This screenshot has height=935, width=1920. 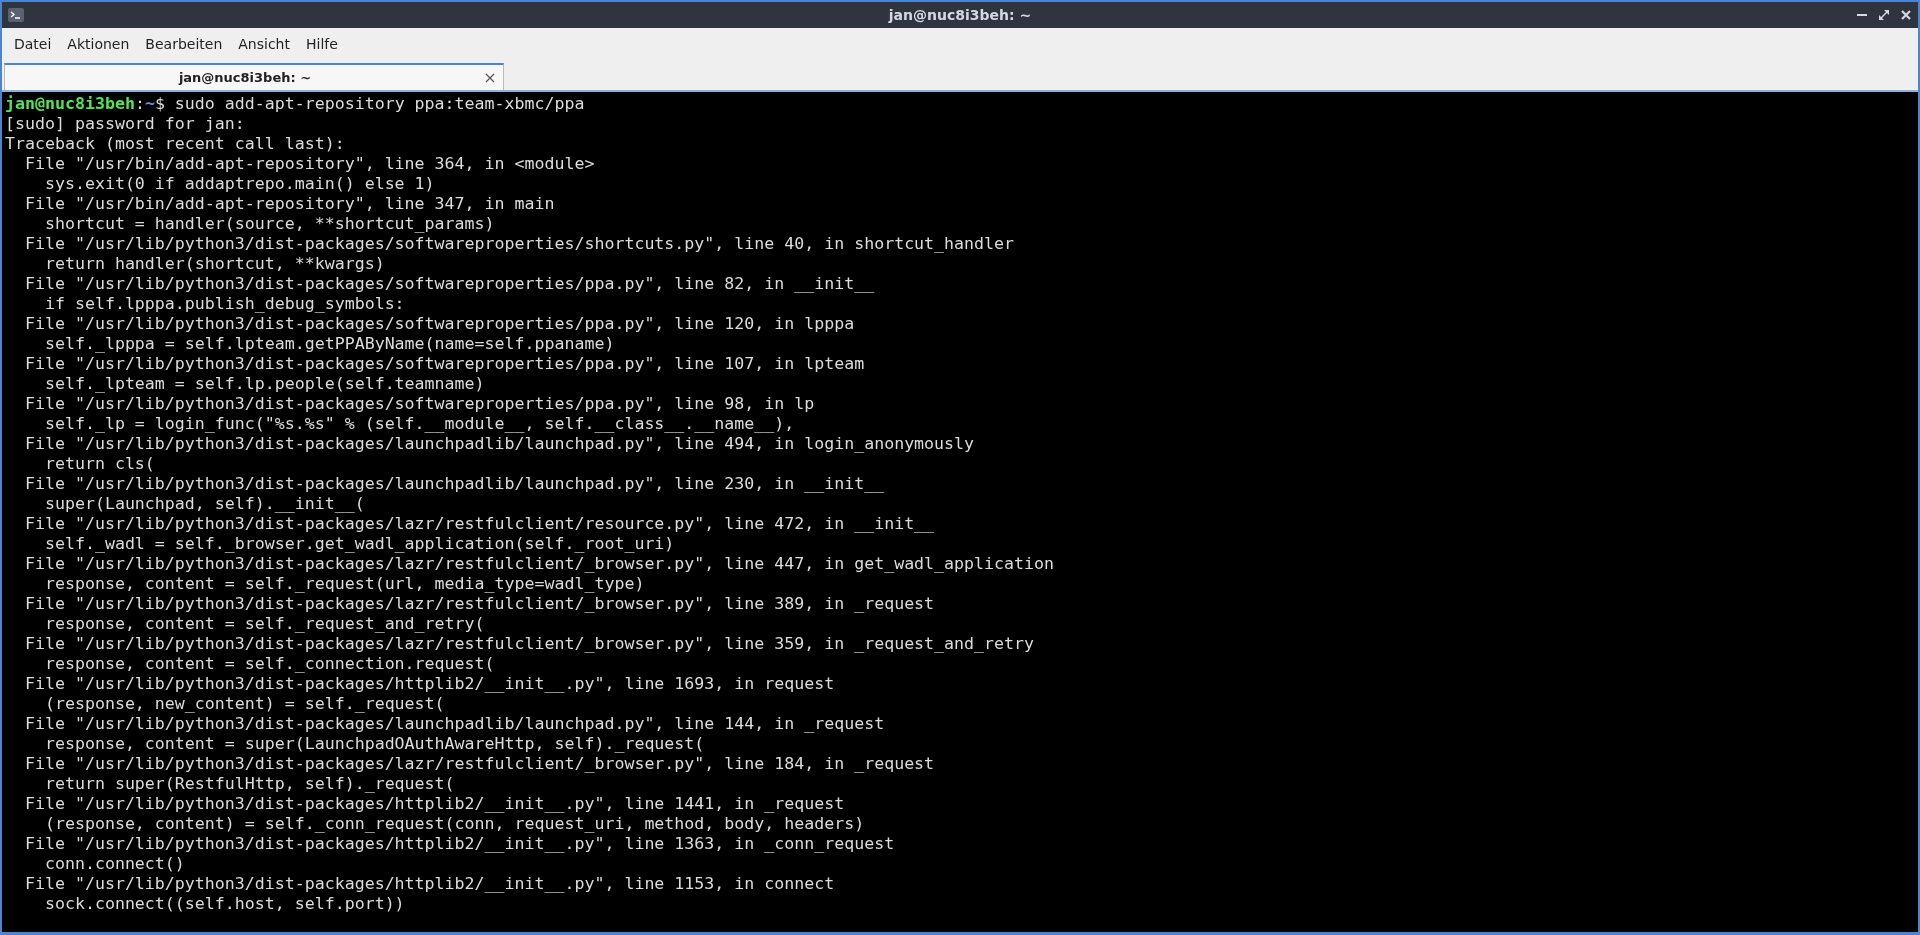 What do you see at coordinates (99, 464) in the screenshot?
I see `output-line: return cls(` at bounding box center [99, 464].